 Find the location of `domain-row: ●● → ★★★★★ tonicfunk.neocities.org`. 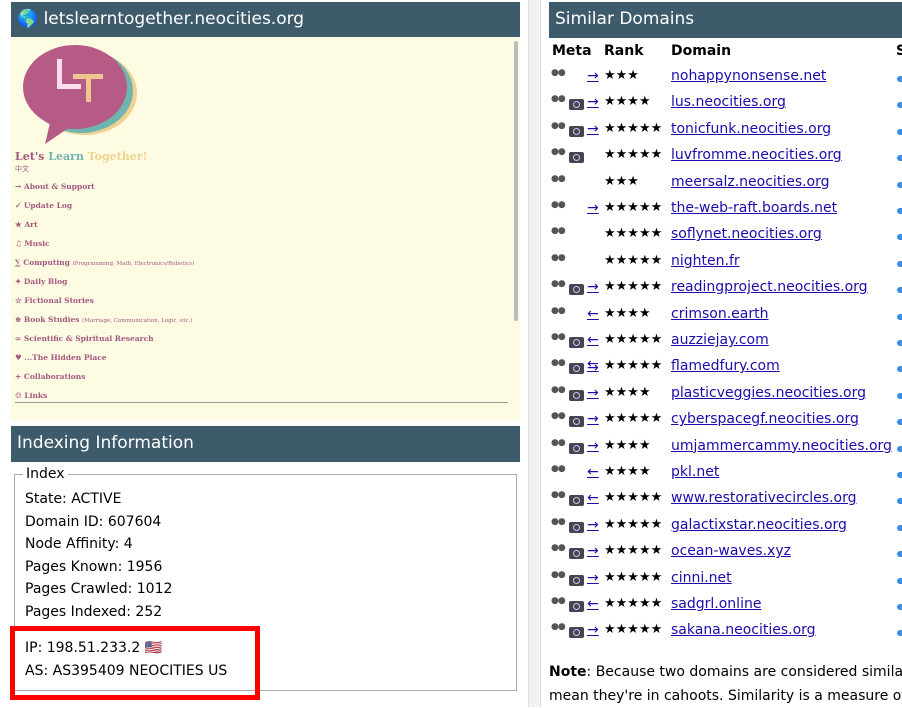

domain-row: ●● → ★★★★★ tonicfunk.neocities.org is located at coordinates (725, 132).